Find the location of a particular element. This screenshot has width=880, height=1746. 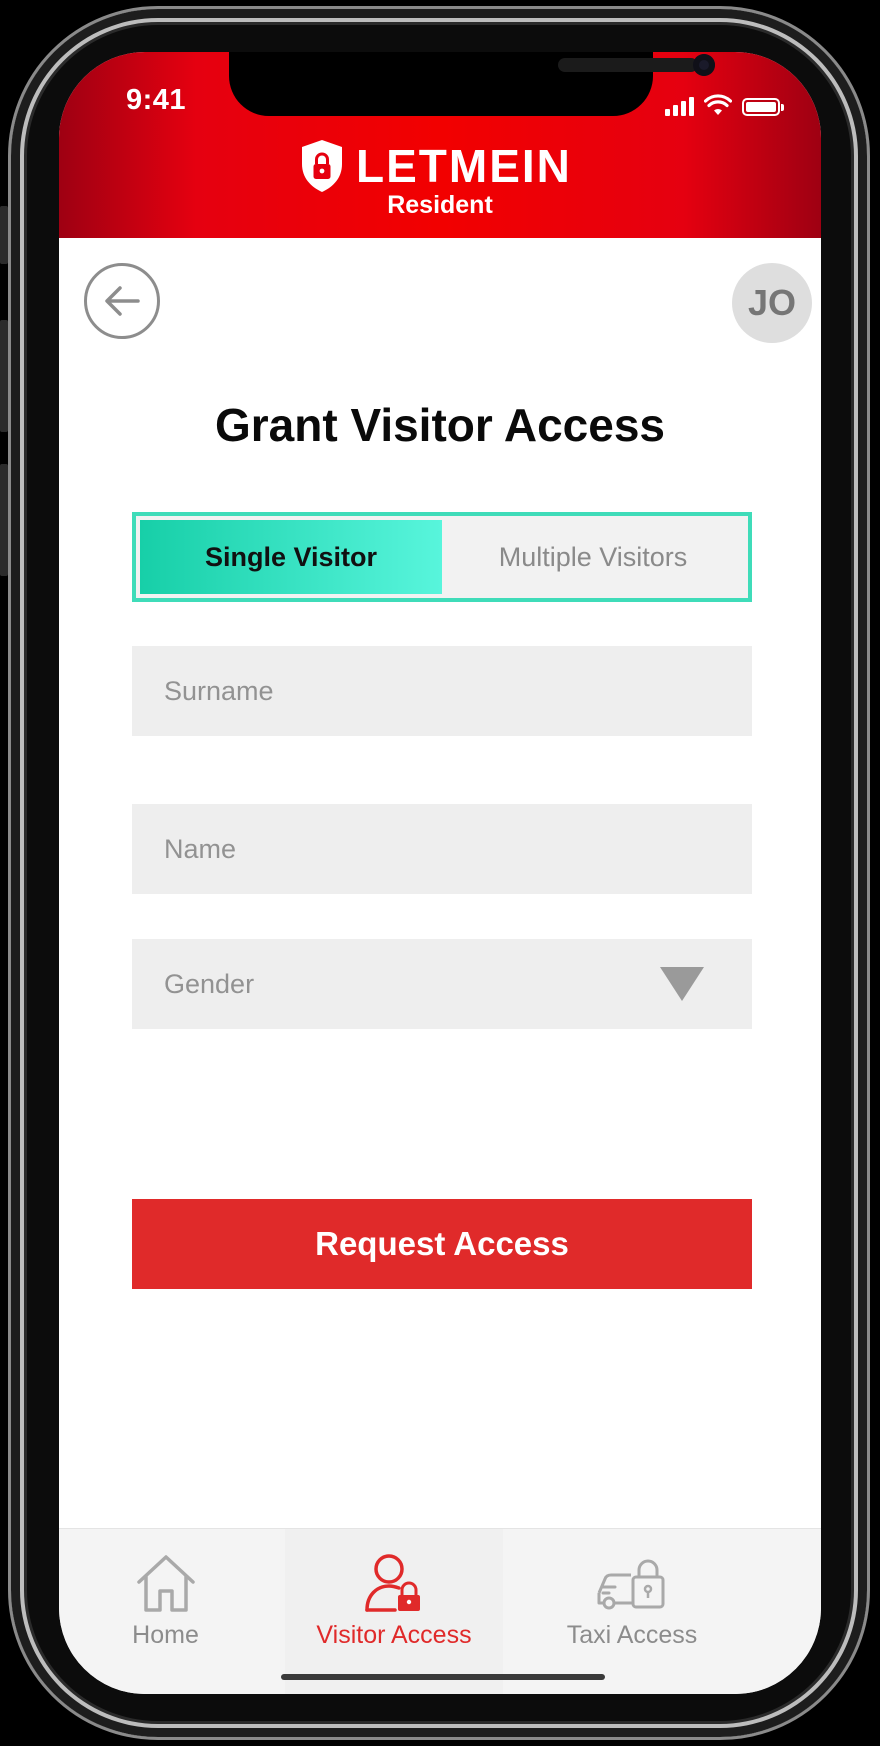

gender-placeholder: Gender is located at coordinates (209, 983).